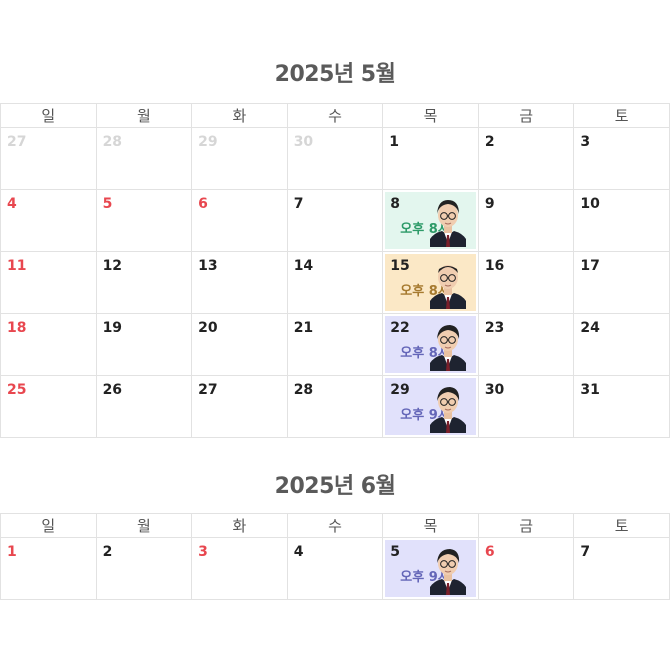 The width and height of the screenshot is (670, 652). I want to click on day-number: 15, so click(400, 266).